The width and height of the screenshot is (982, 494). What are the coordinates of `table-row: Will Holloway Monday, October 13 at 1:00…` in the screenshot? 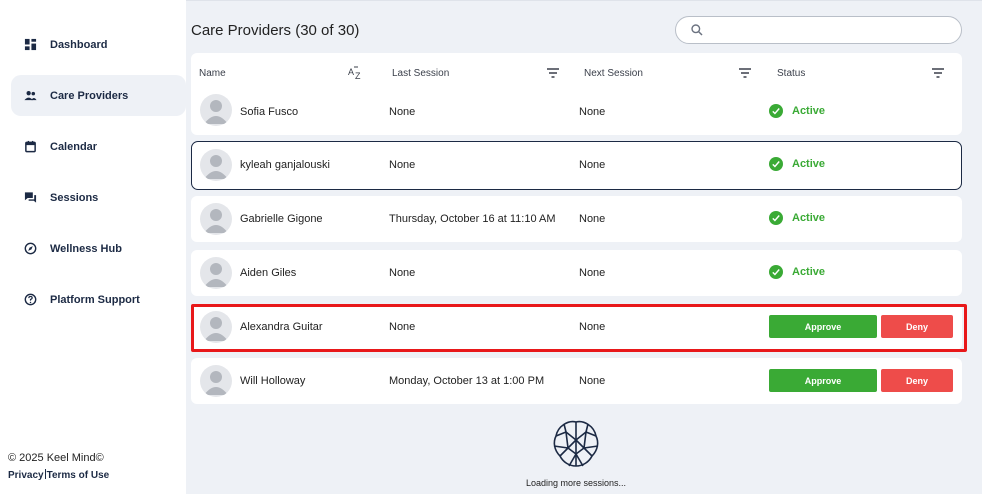 It's located at (576, 381).